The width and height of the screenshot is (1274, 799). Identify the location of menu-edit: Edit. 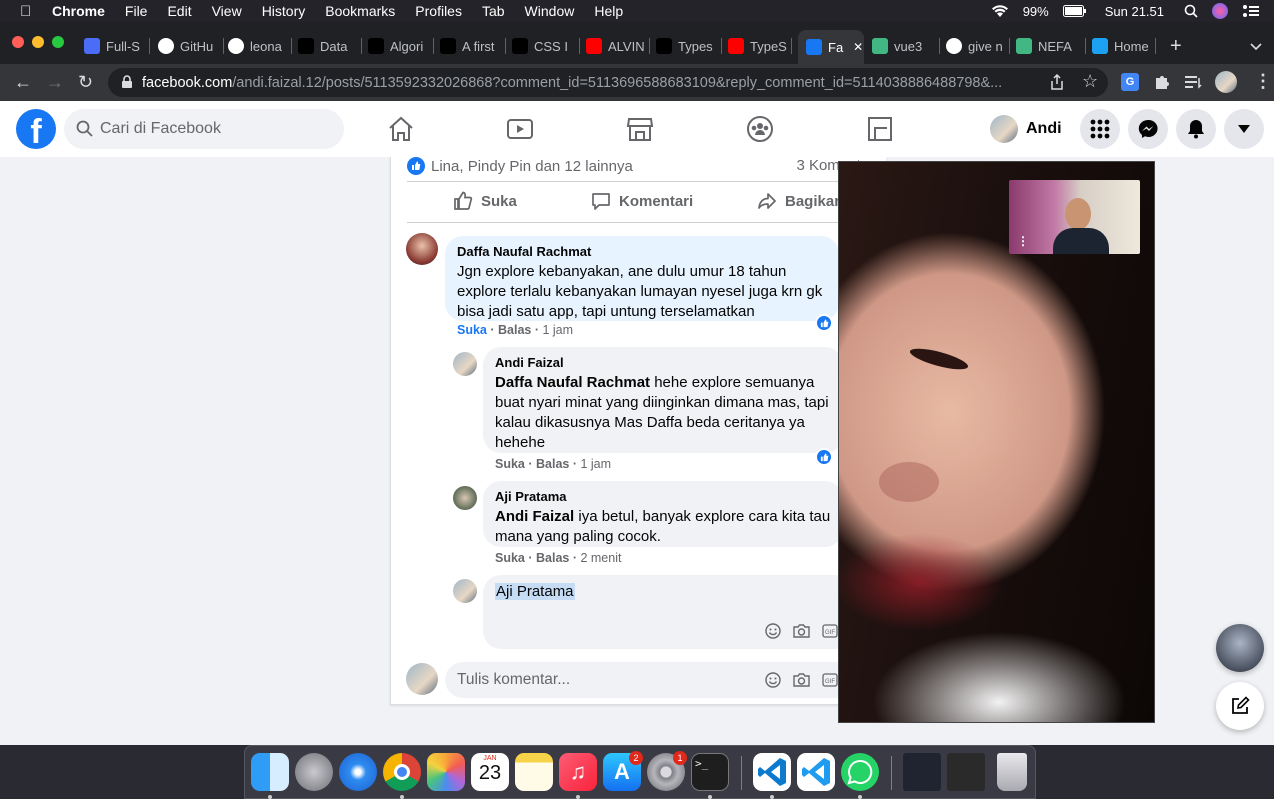
(179, 11).